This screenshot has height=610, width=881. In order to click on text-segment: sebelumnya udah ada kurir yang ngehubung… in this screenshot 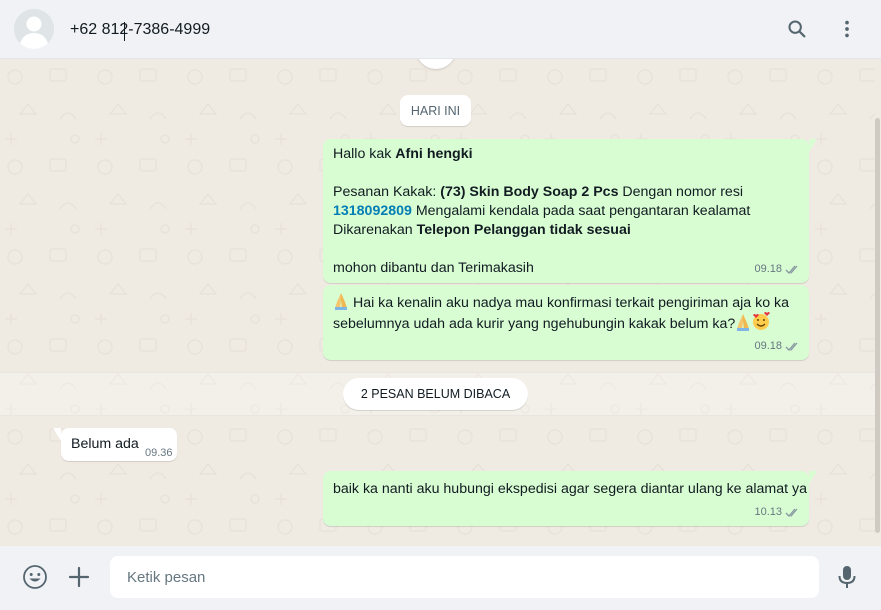, I will do `click(534, 324)`.